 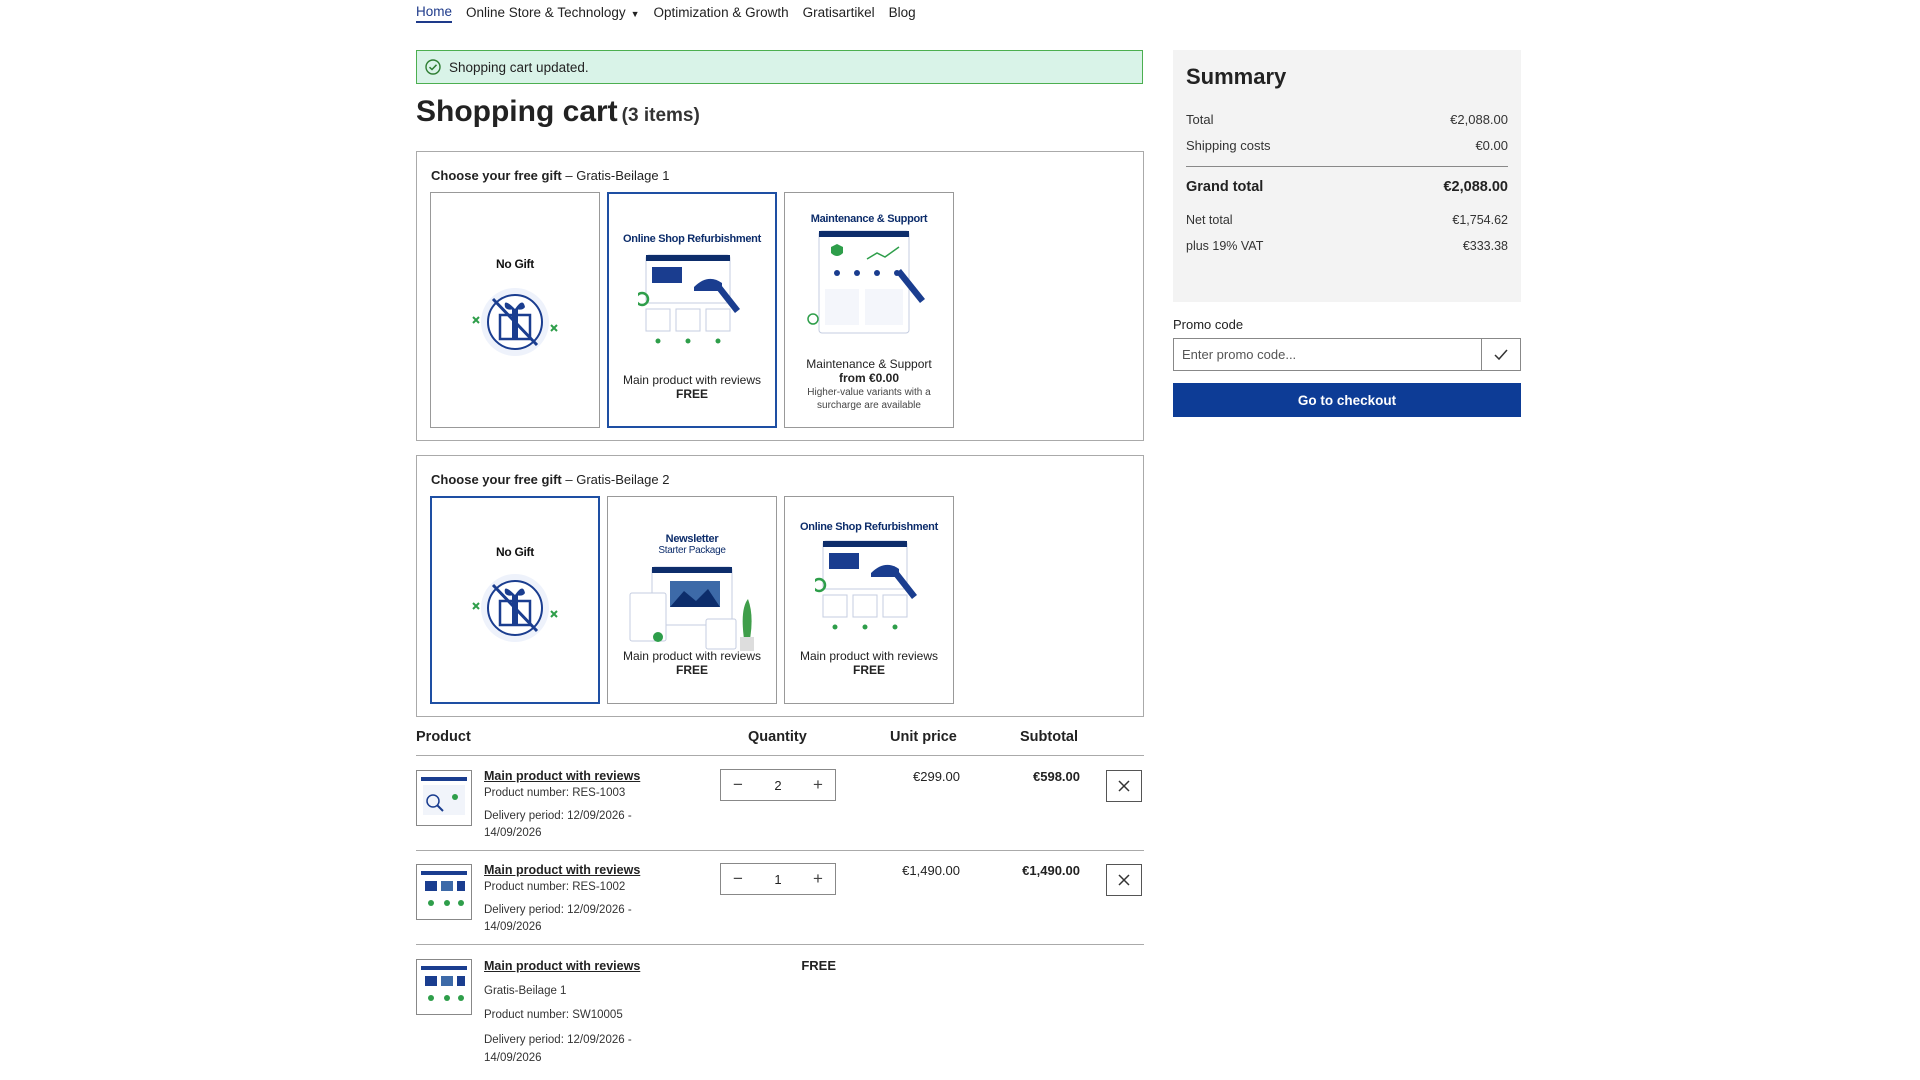 I want to click on promo-submit-button, so click(x=1500, y=354).